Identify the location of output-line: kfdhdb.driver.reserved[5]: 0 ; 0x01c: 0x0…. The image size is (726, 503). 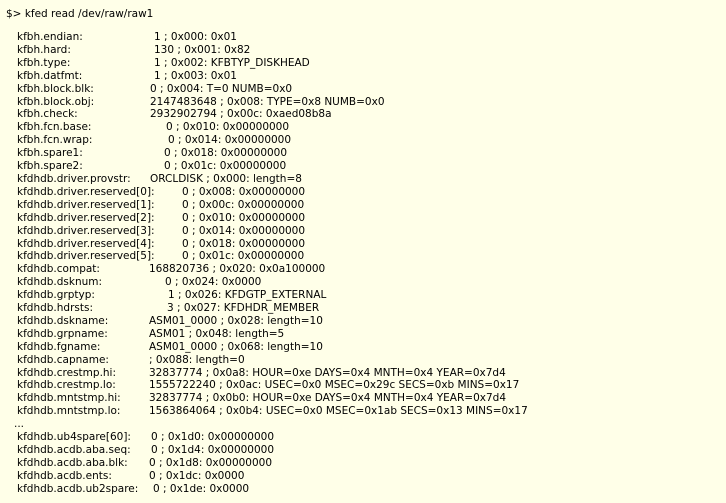
(160, 256).